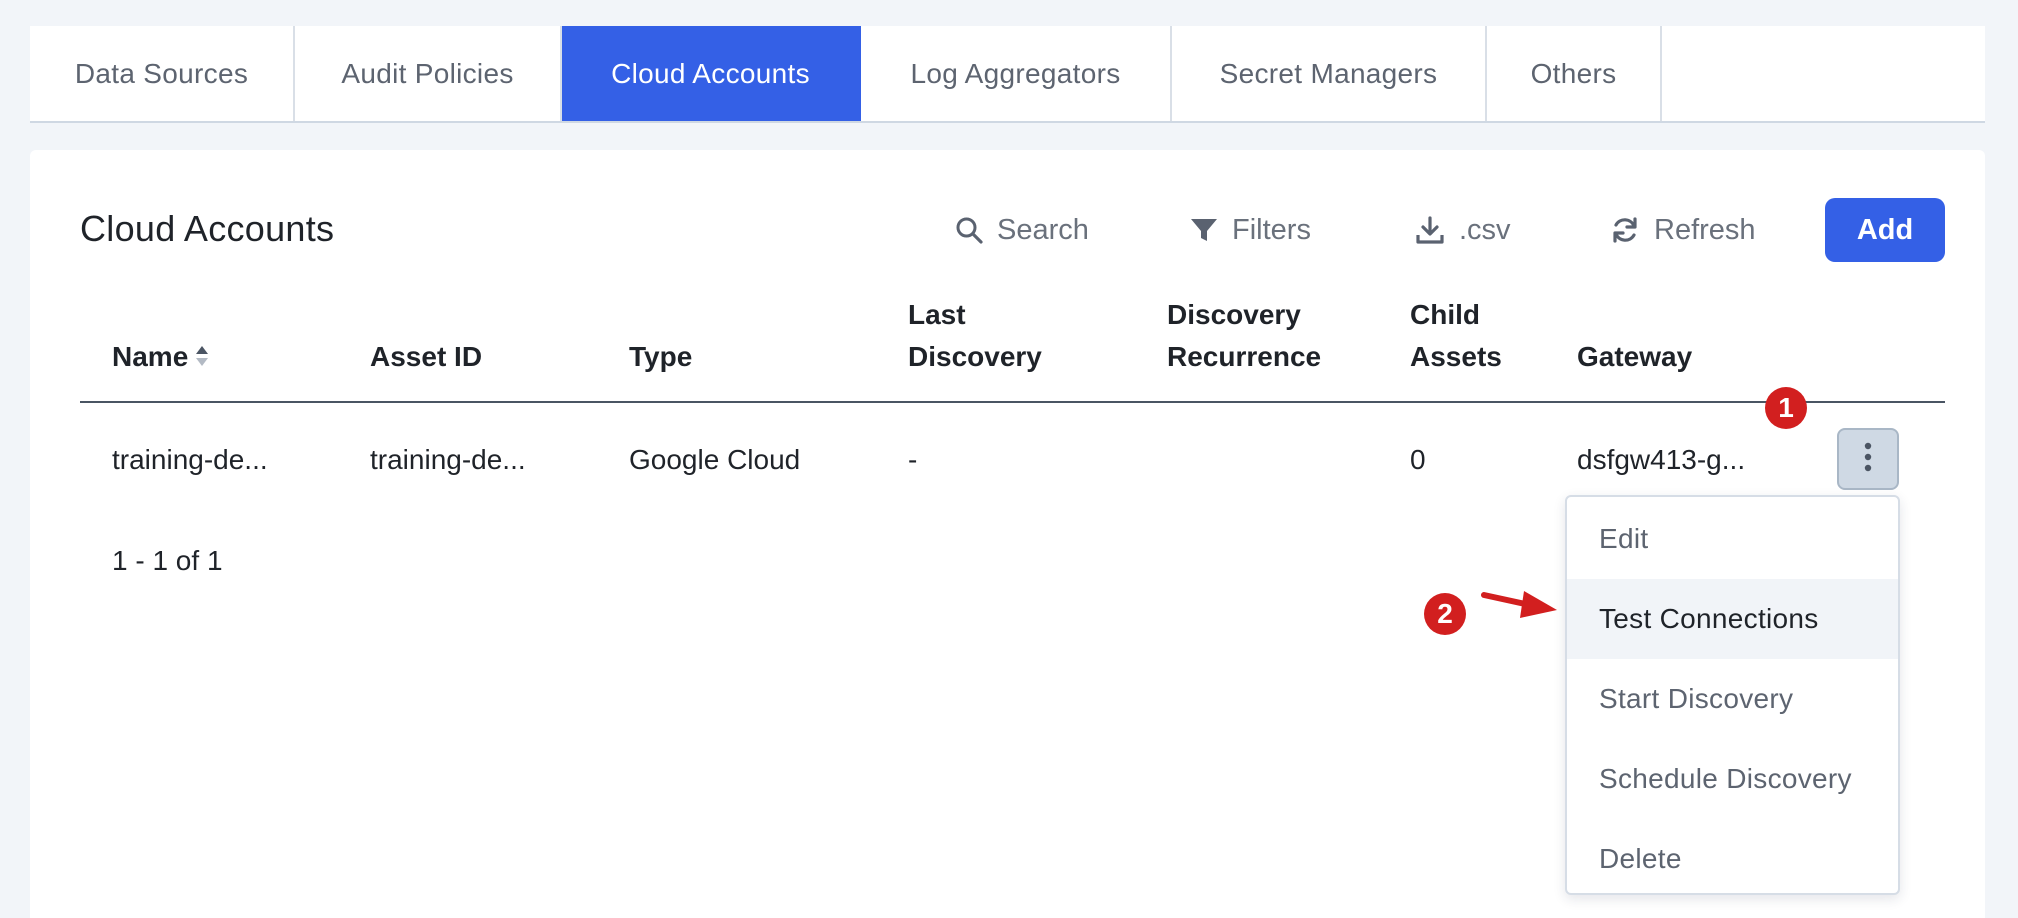 This screenshot has height=918, width=2018. Describe the element at coordinates (1204, 230) in the screenshot. I see `filter-icon` at that location.